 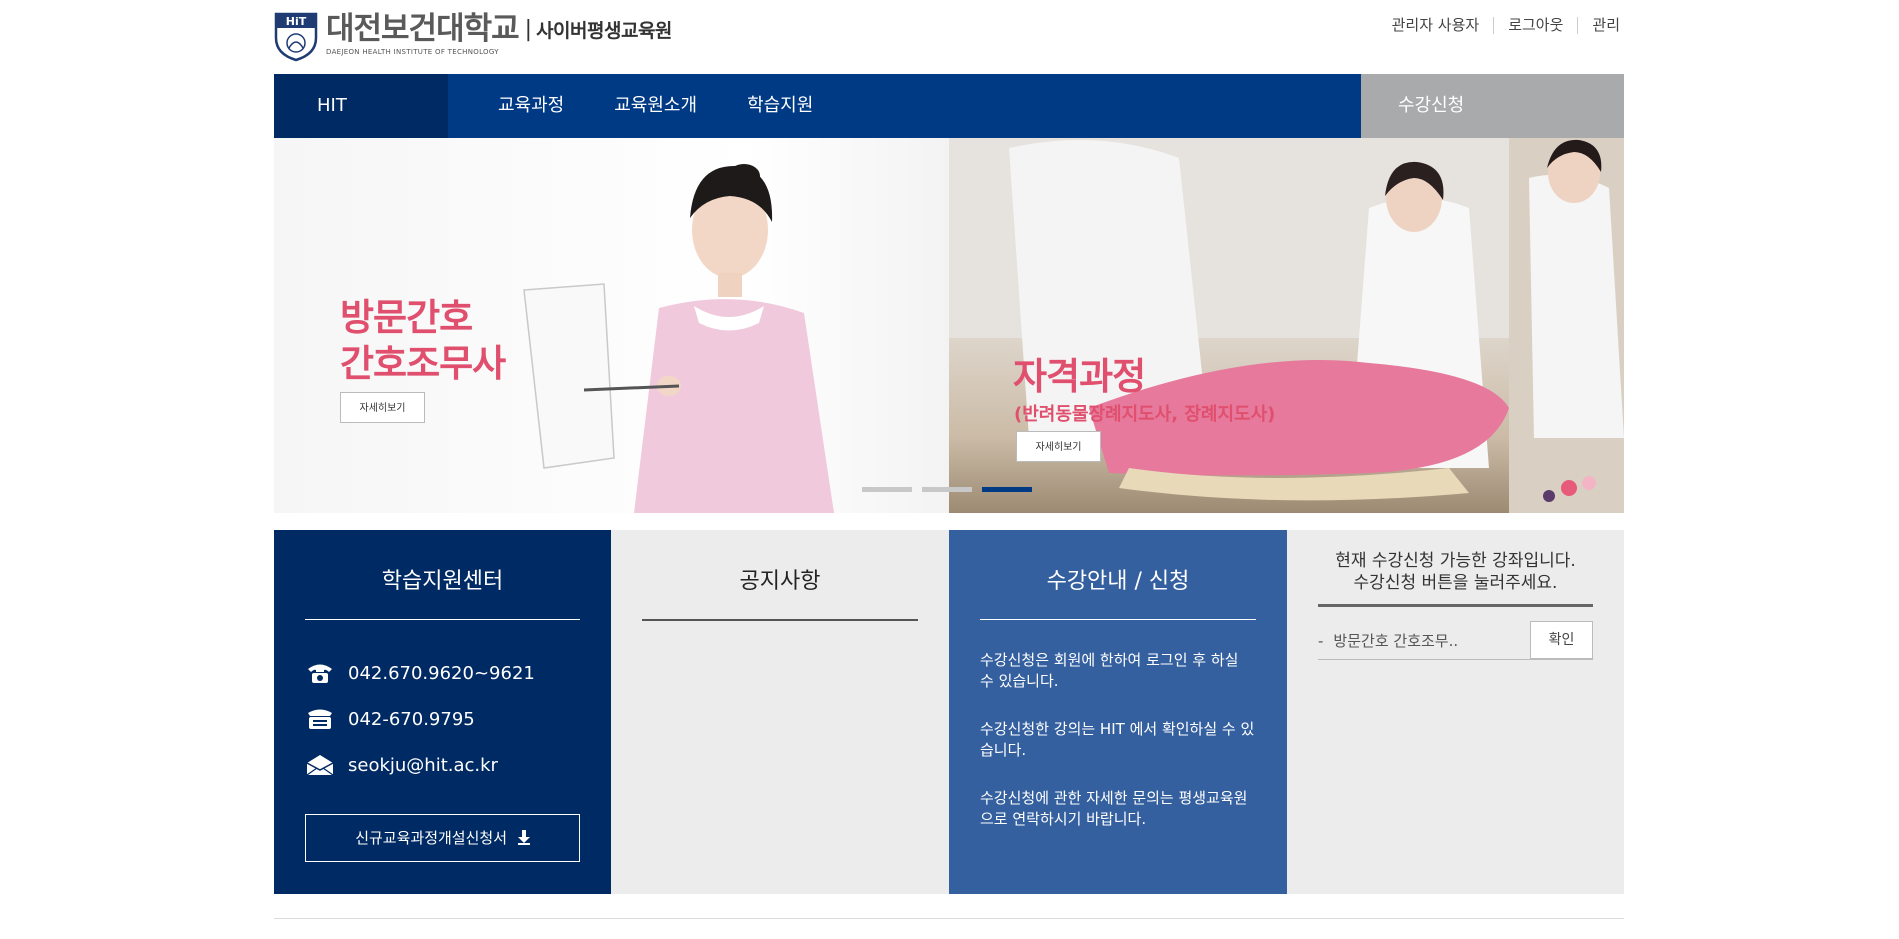 I want to click on guide-paragraph: 수강신청한 강의는 HIT 에서 확인하실 수 있습니다., so click(x=1117, y=739).